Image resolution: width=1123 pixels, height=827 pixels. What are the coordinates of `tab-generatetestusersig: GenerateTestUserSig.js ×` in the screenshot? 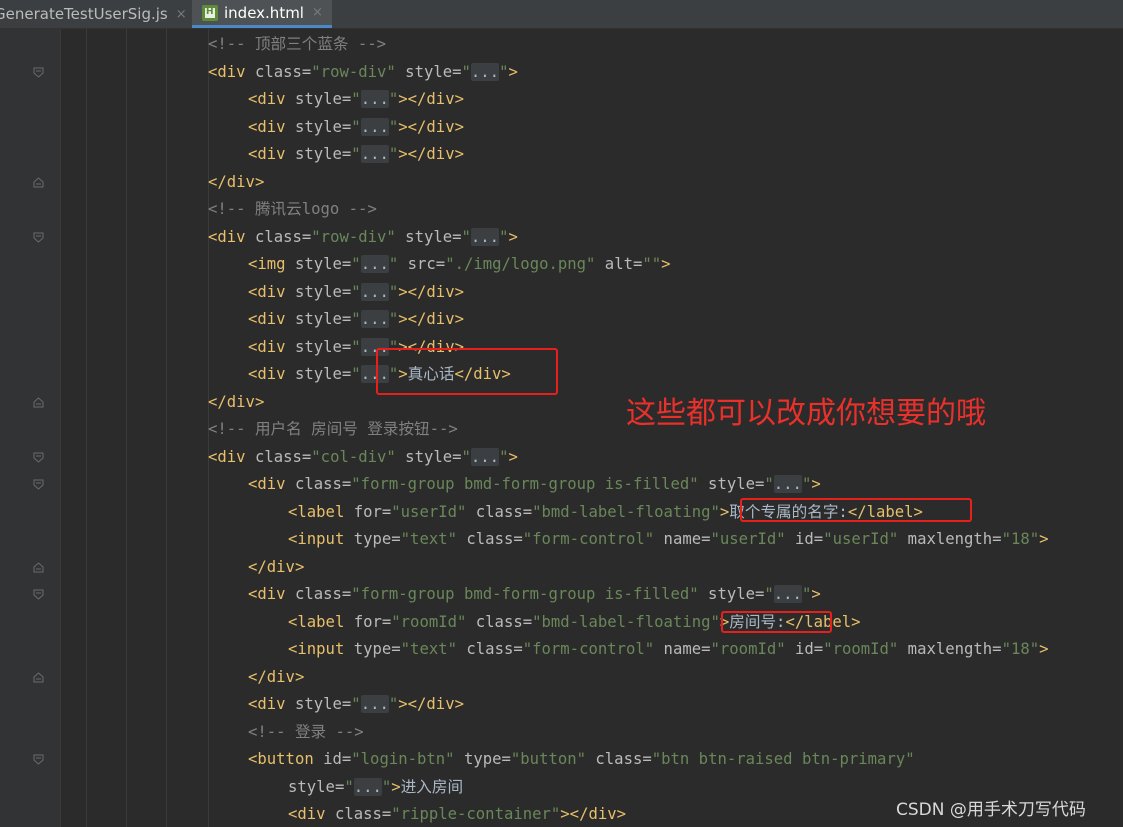 It's located at (93, 14).